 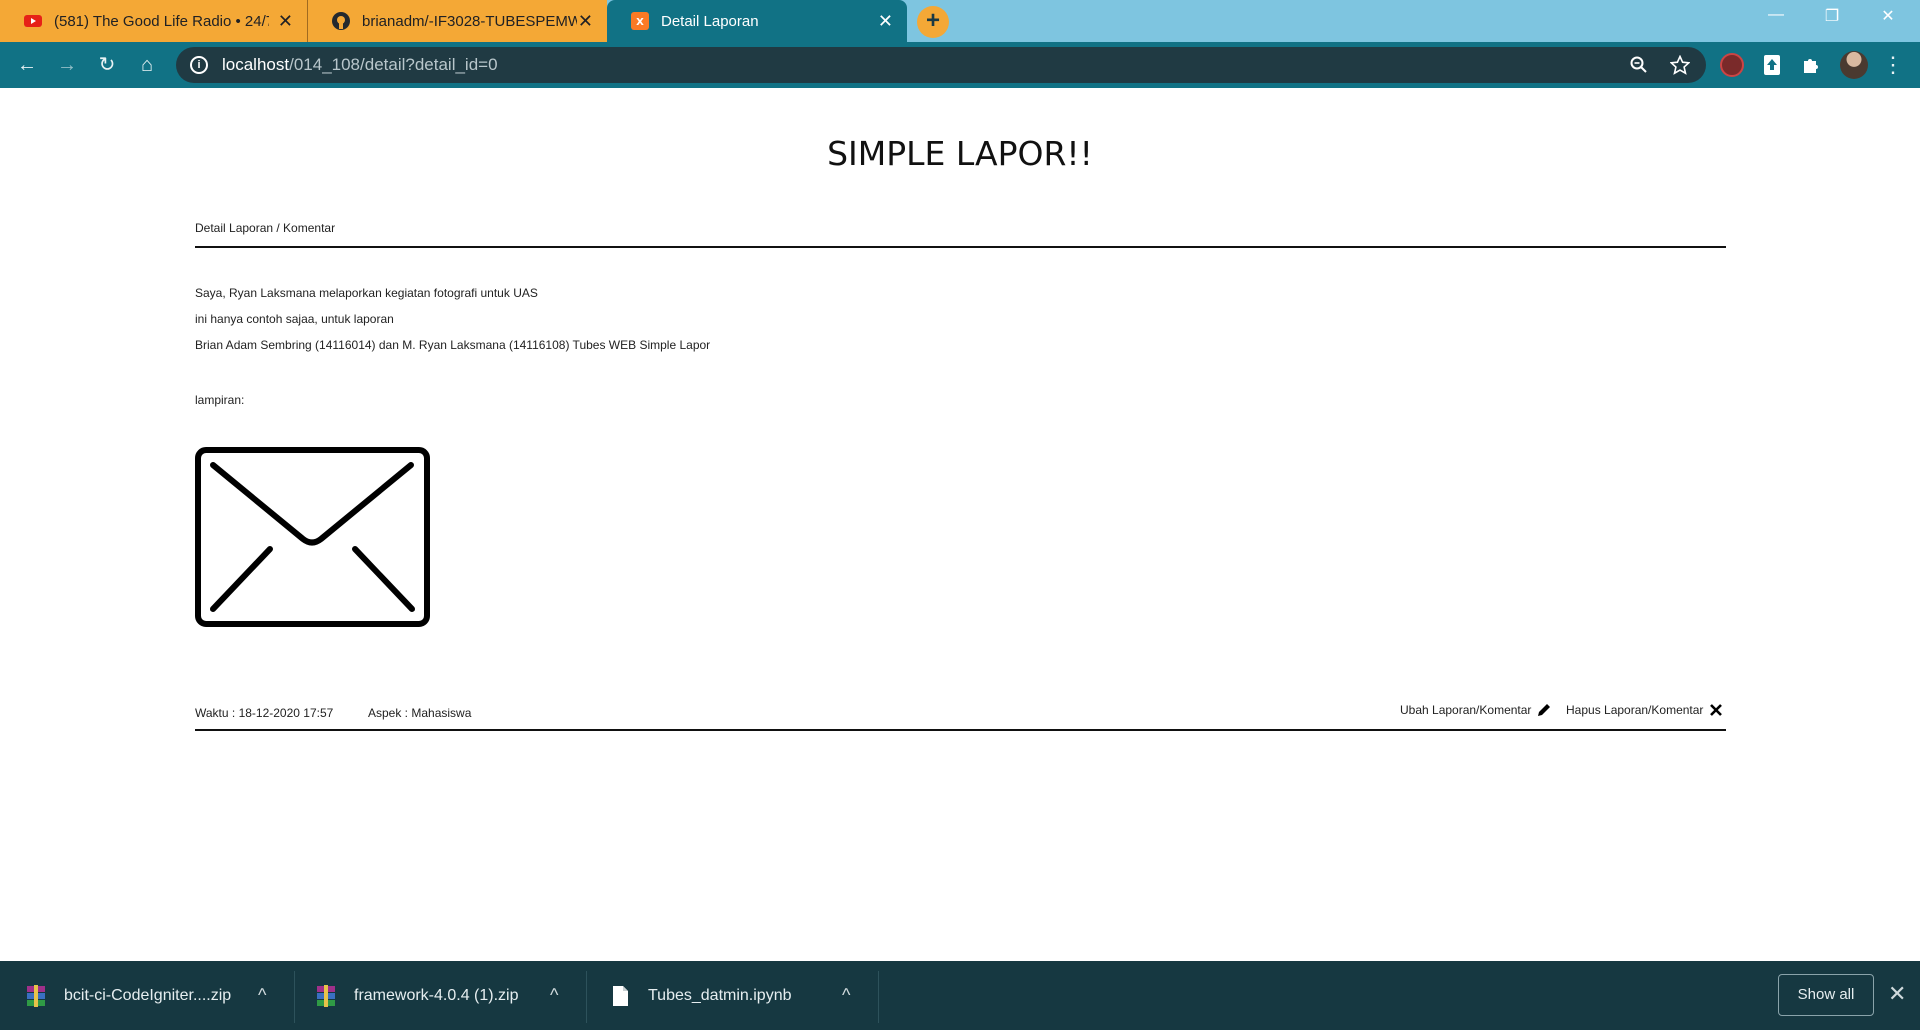 What do you see at coordinates (933, 22) in the screenshot?
I see `new-tab-button: +` at bounding box center [933, 22].